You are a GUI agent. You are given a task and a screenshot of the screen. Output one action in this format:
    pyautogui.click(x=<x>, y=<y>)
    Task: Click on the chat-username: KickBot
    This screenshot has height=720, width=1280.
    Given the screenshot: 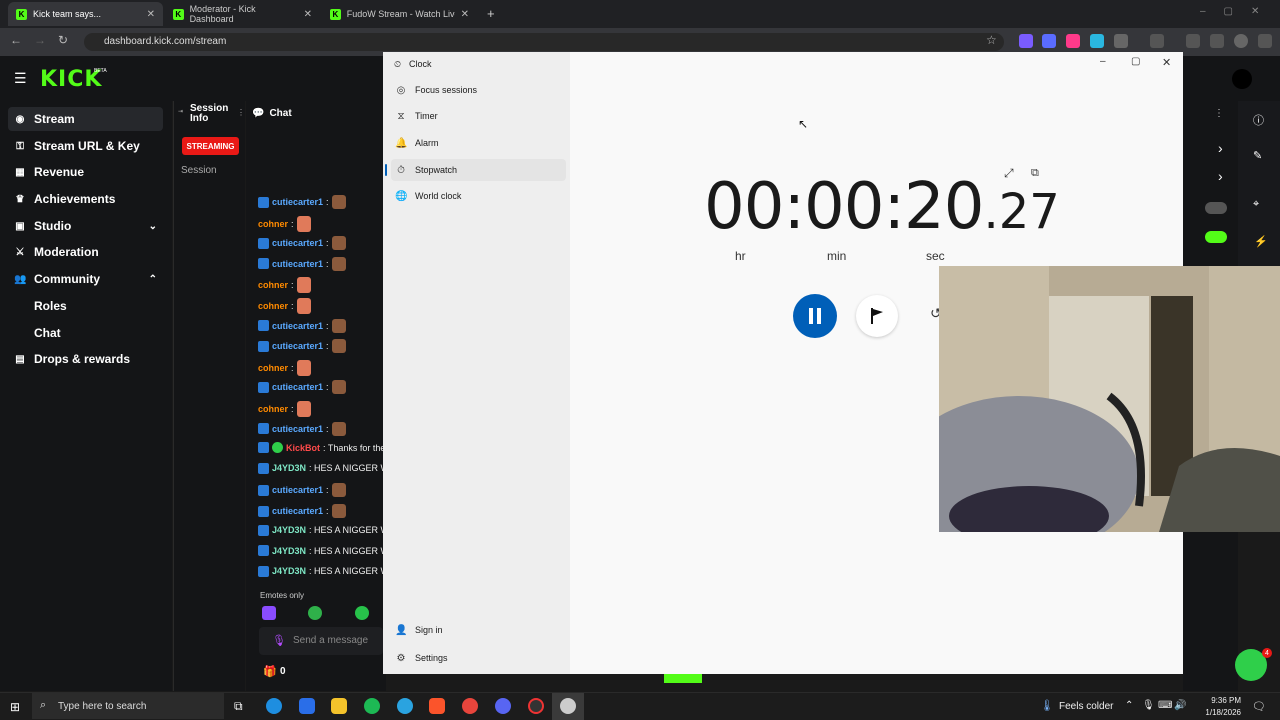 What is the action you would take?
    pyautogui.click(x=303, y=448)
    